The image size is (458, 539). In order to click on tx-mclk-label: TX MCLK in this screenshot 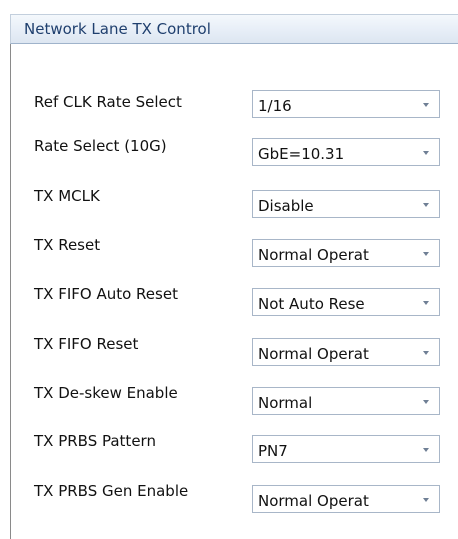, I will do `click(67, 196)`.